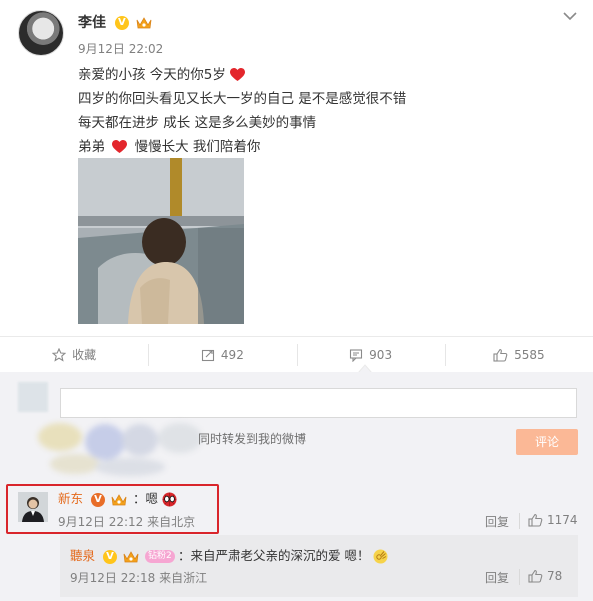 The width and height of the screenshot is (593, 601). Describe the element at coordinates (207, 355) in the screenshot. I see `share-icon` at that location.